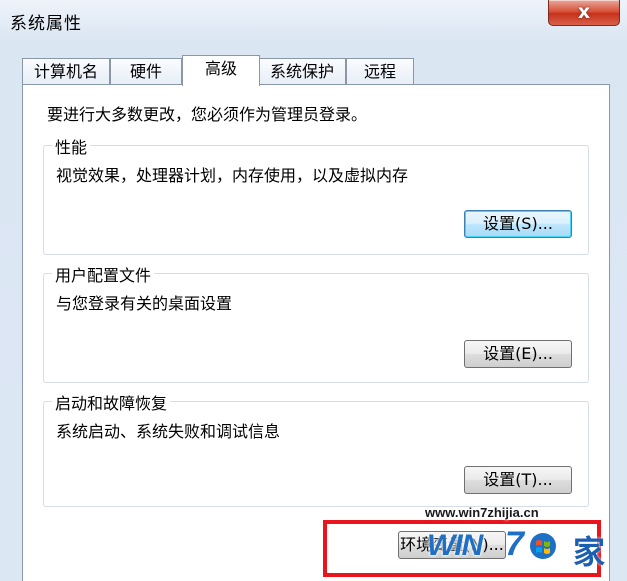 The width and height of the screenshot is (627, 581). Describe the element at coordinates (543, 546) in the screenshot. I see `windows-flag-icon` at that location.